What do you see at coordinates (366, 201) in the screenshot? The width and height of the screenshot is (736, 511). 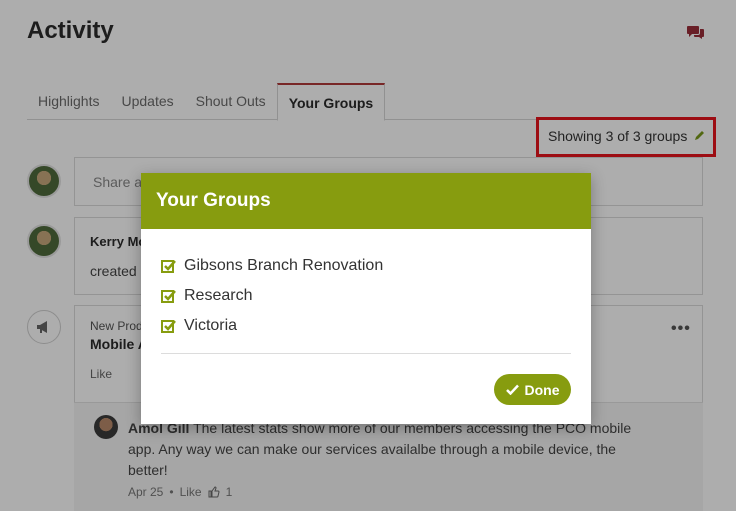 I see `modal-title: Your Groups` at bounding box center [366, 201].